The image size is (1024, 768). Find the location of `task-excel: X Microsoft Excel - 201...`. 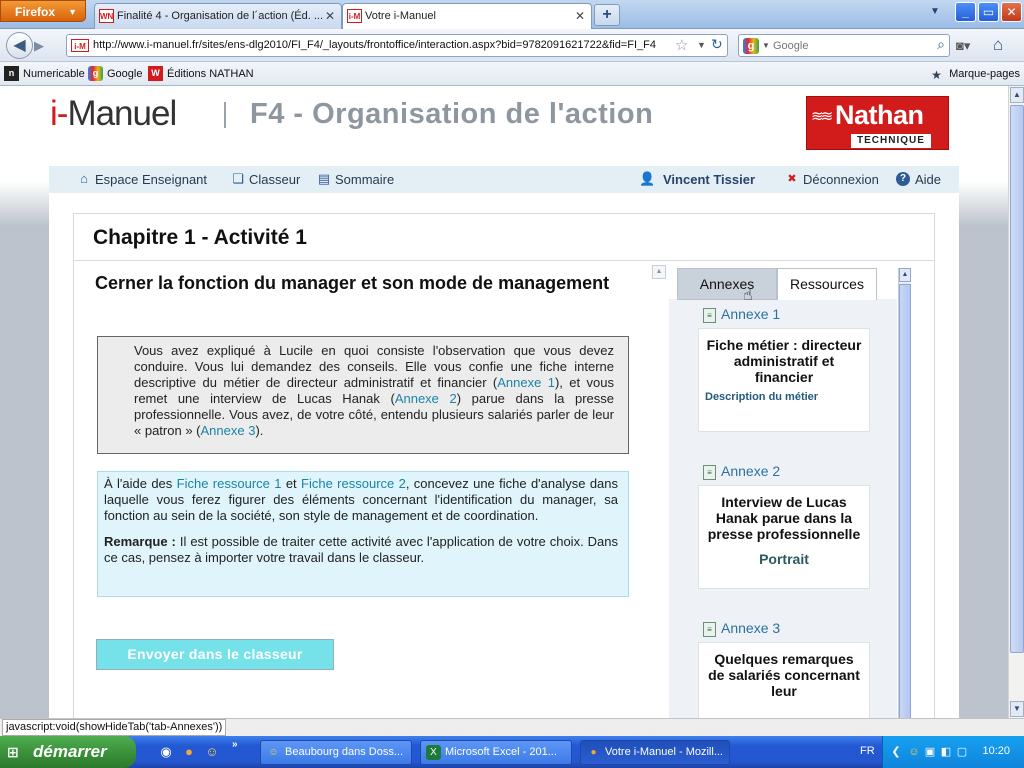

task-excel: X Microsoft Excel - 201... is located at coordinates (496, 752).